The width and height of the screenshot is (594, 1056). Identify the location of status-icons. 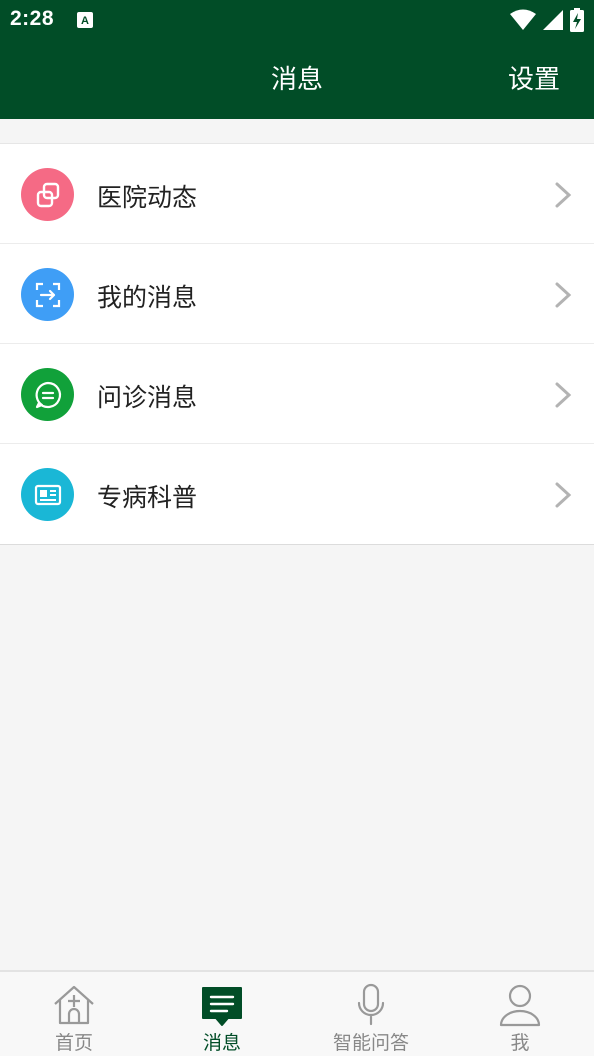
(547, 20).